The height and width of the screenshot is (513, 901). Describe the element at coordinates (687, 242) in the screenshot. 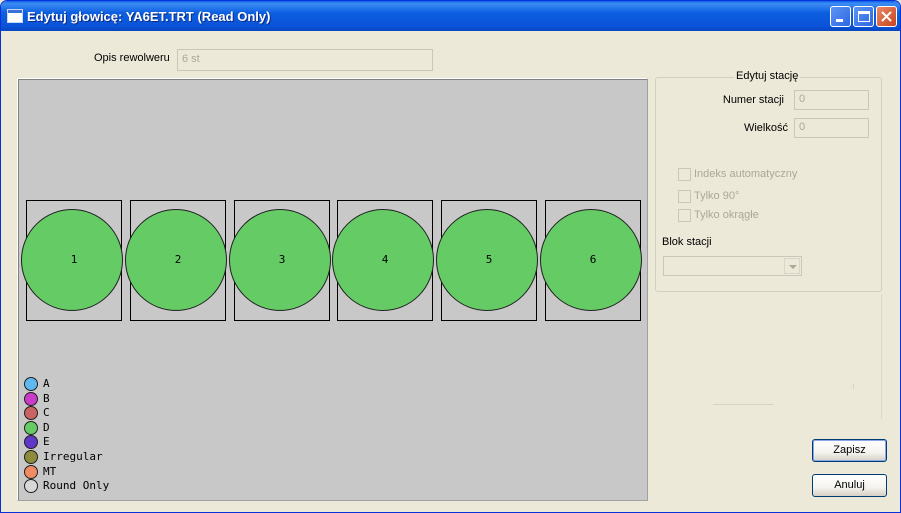

I see `station-block-label: Blok stacji` at that location.